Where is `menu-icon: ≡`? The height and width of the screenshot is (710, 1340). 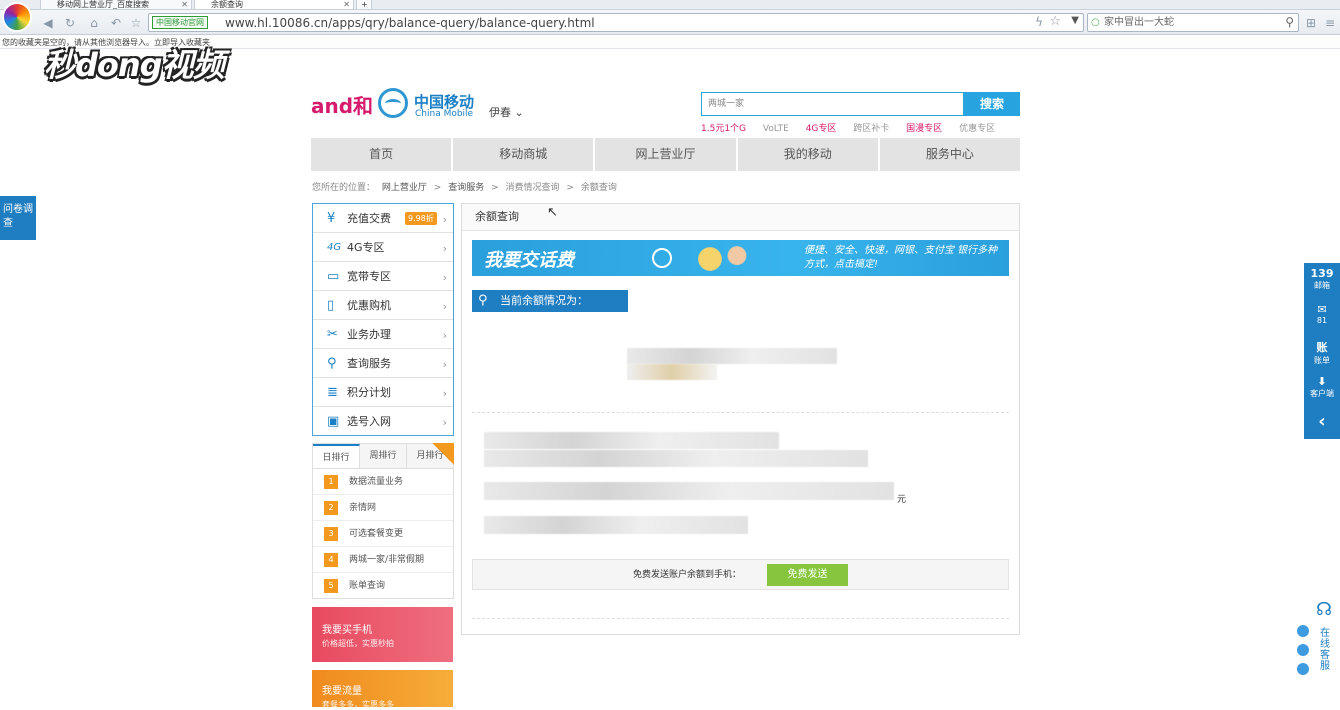 menu-icon: ≡ is located at coordinates (1330, 23).